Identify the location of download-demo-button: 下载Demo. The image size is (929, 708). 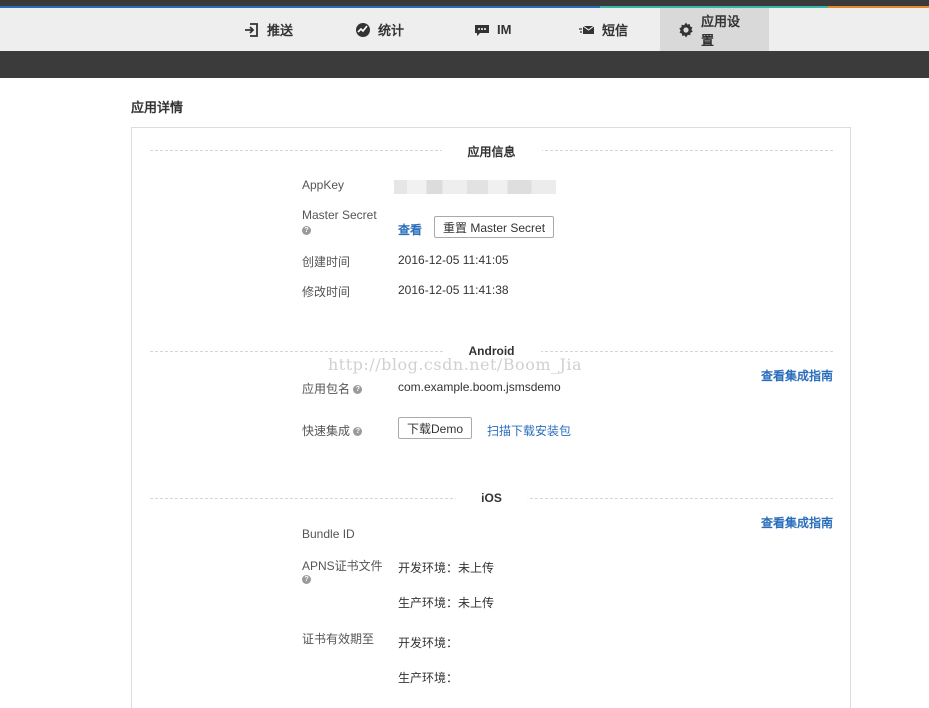
(435, 428).